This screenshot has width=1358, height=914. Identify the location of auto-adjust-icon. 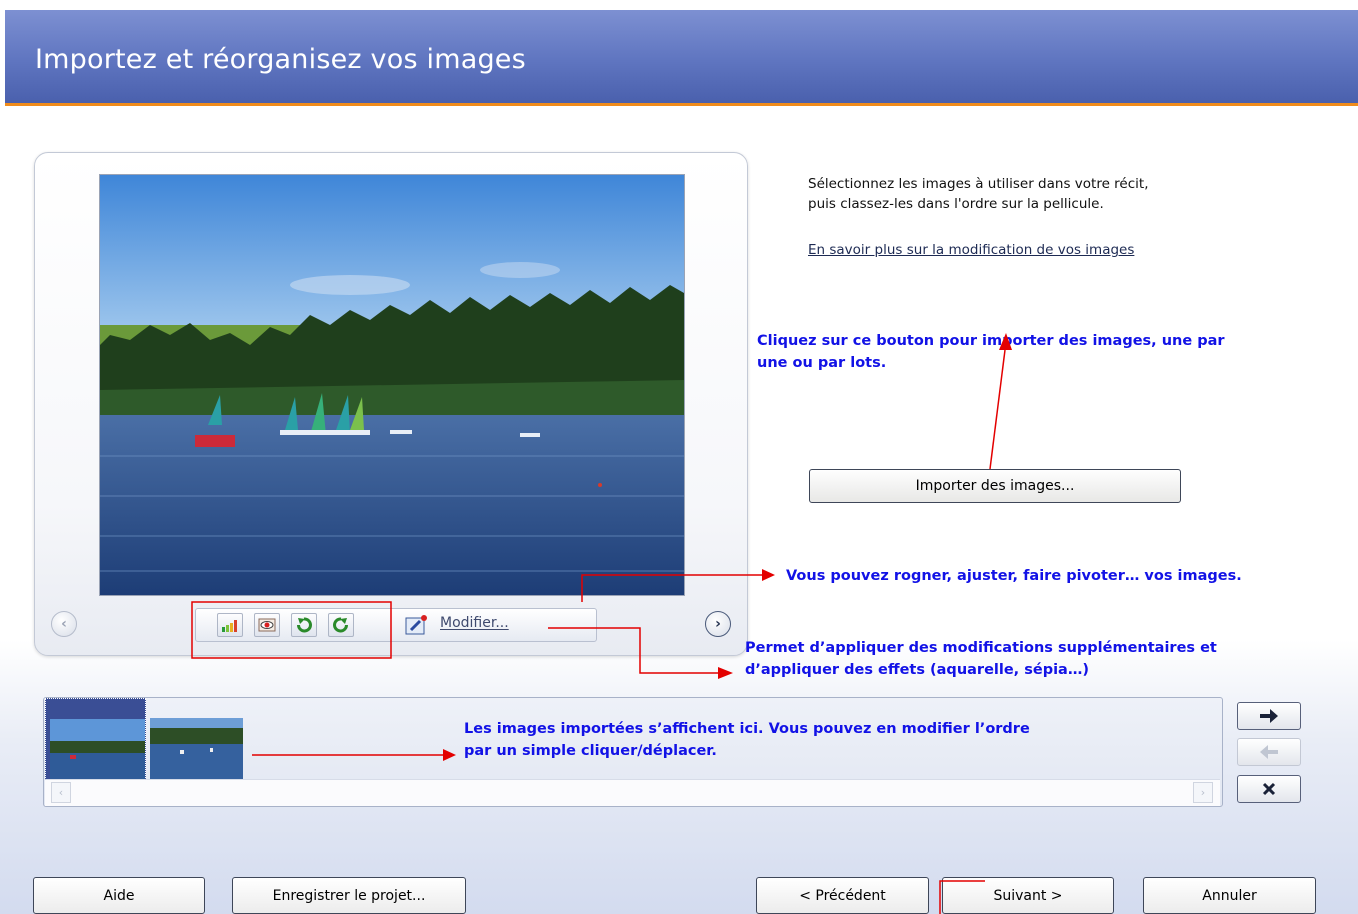
(229, 626).